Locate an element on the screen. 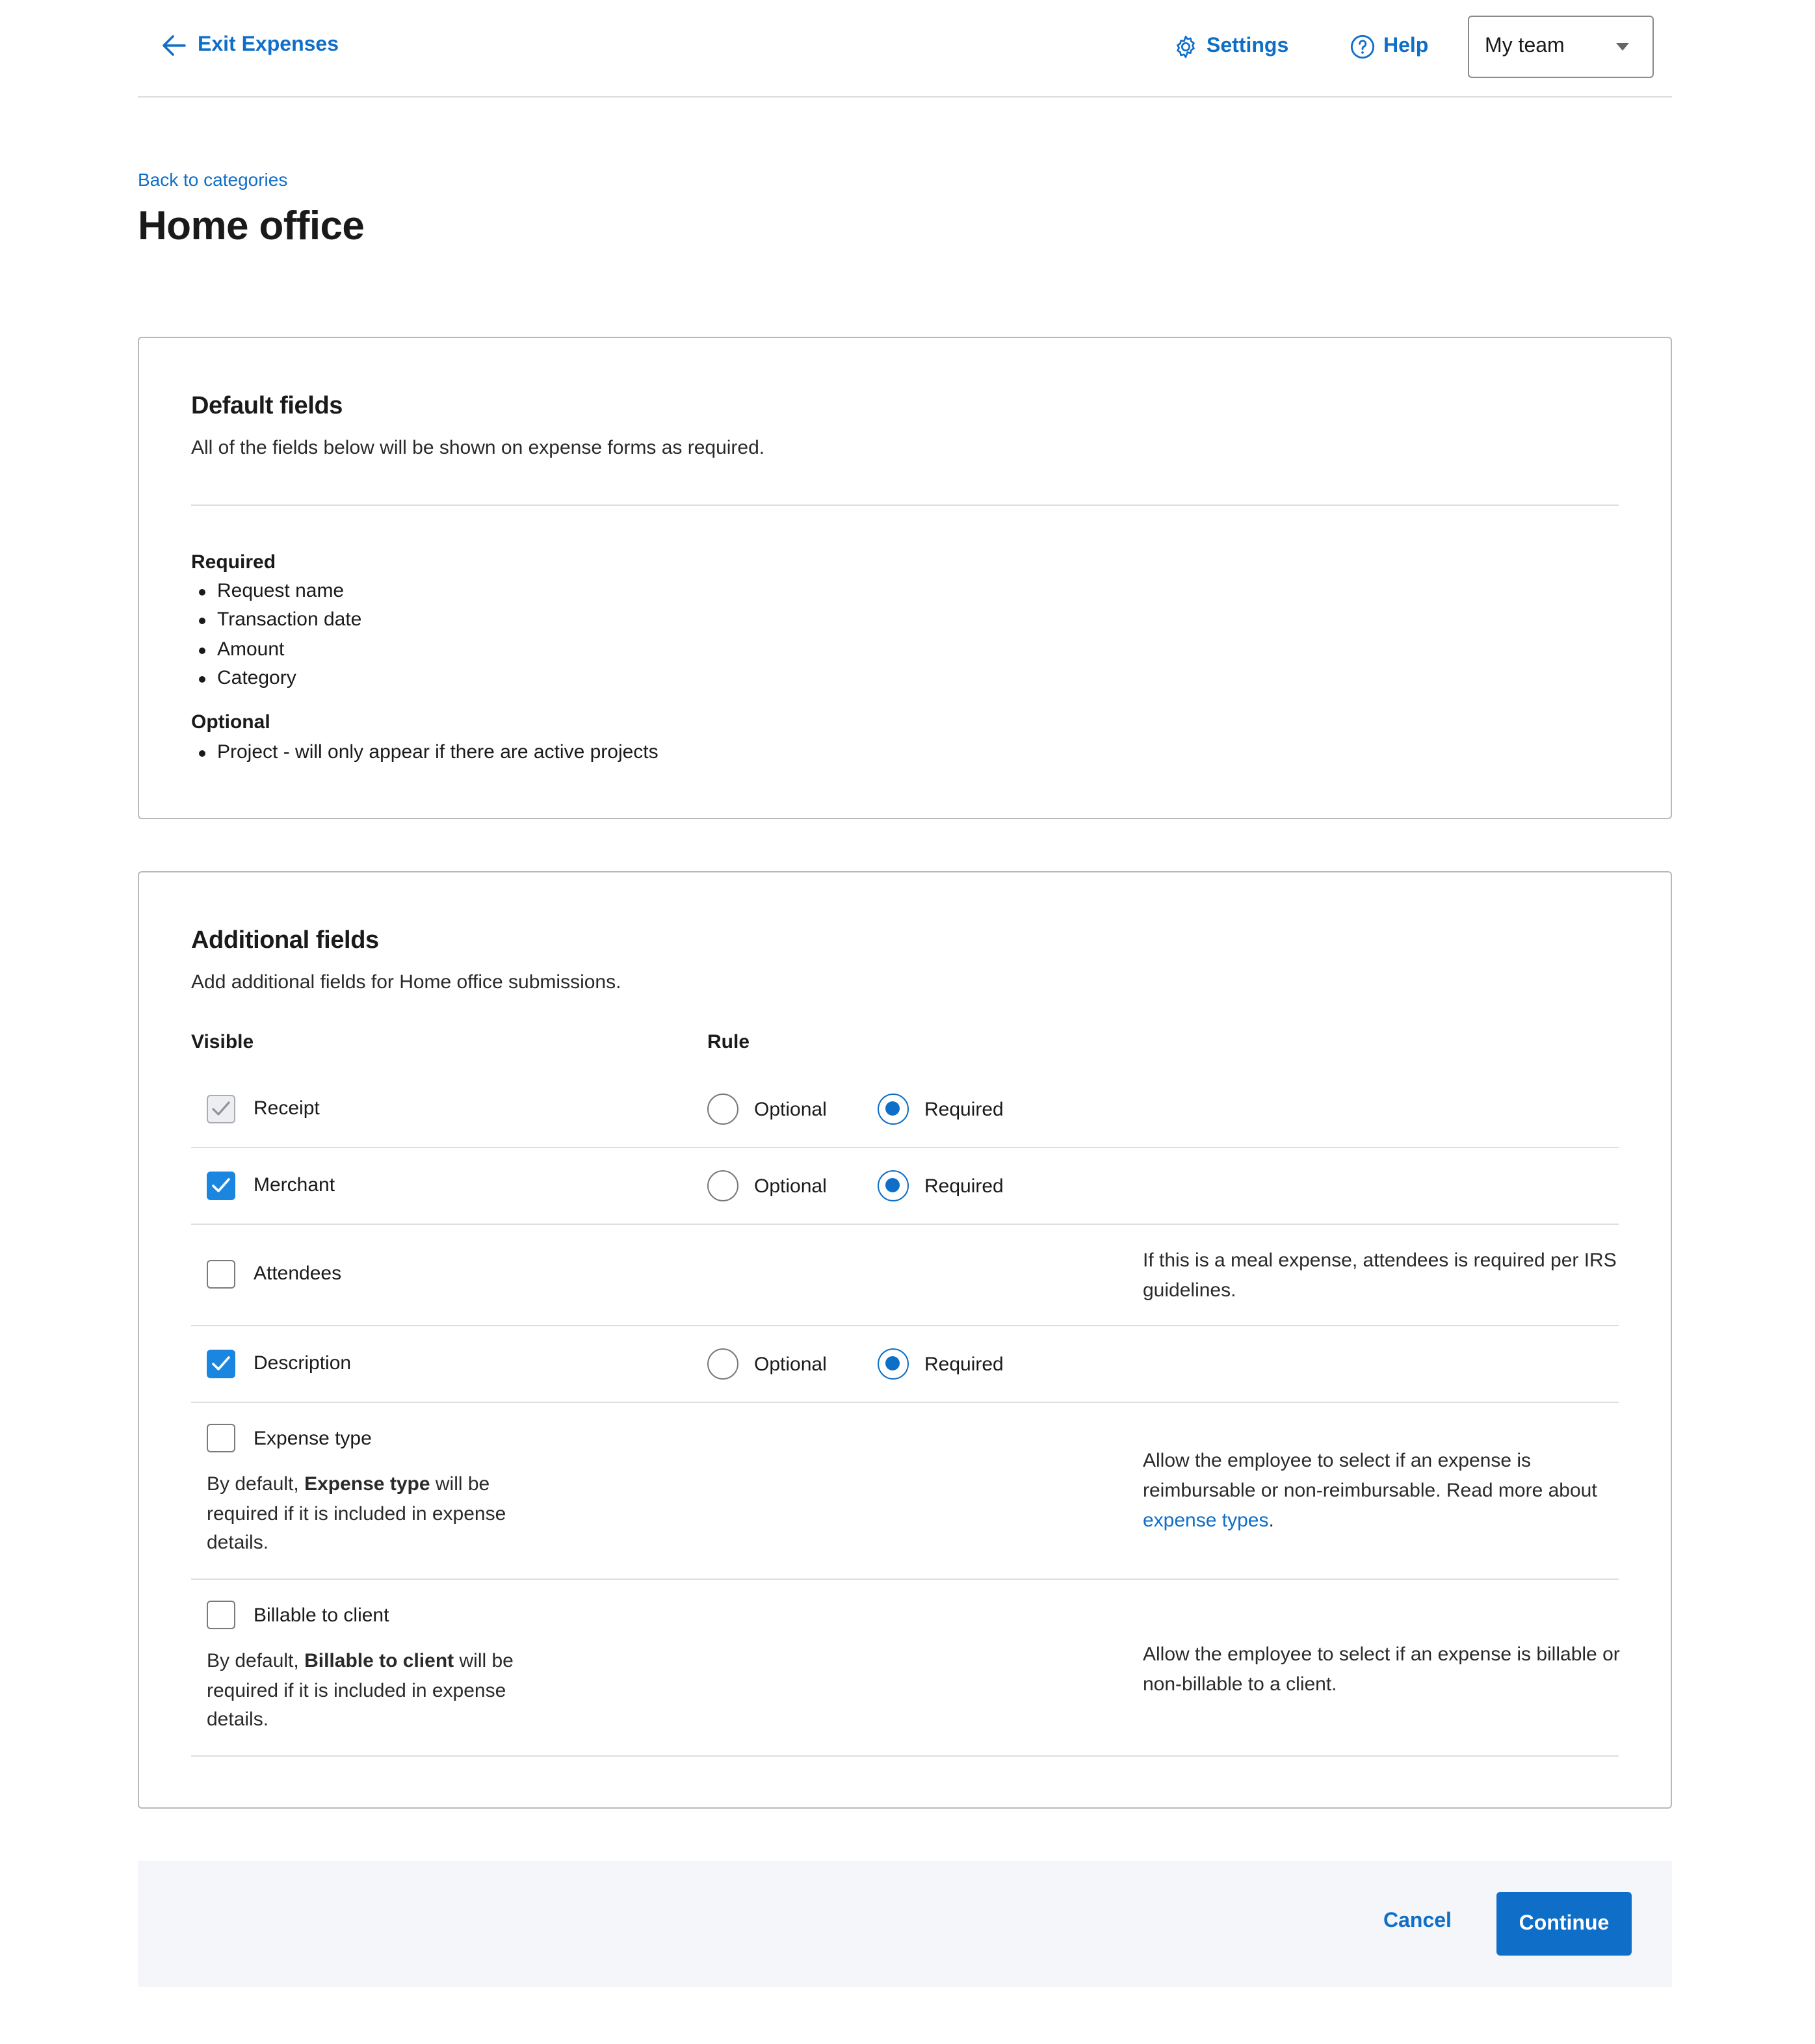  additional-fields-title: Additional fields is located at coordinates (285, 940).